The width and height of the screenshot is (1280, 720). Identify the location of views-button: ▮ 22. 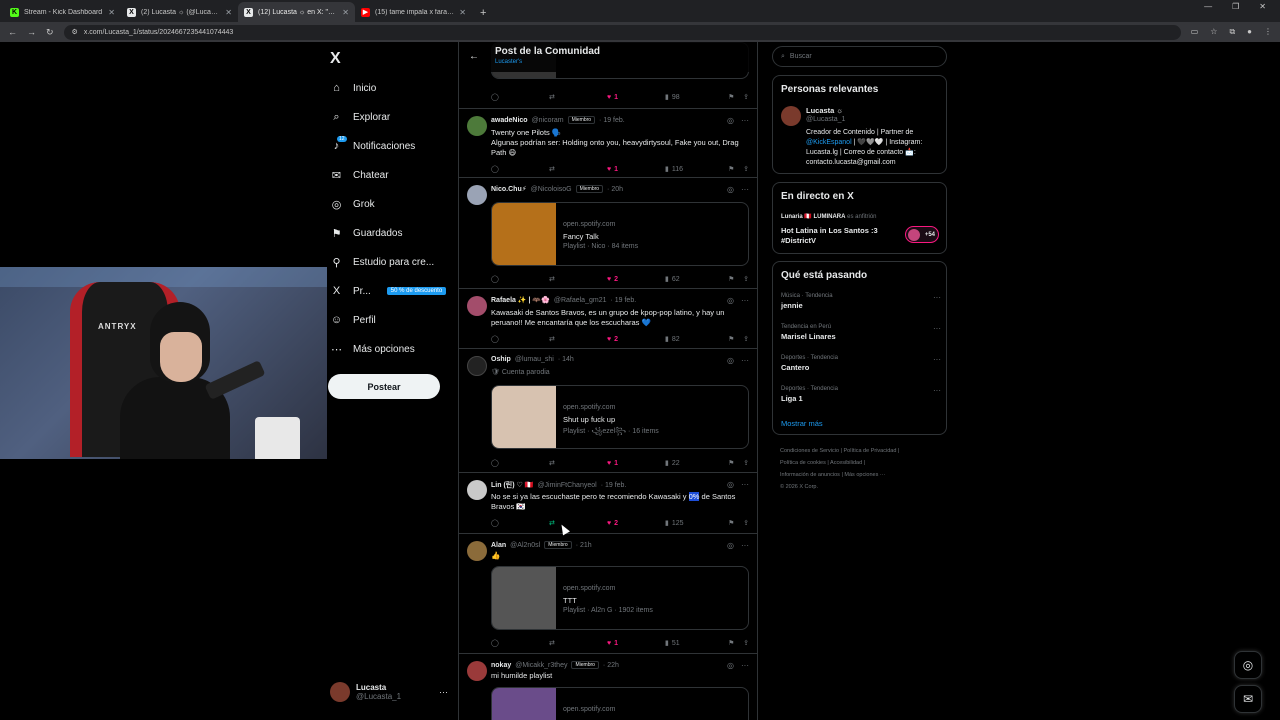
(692, 463).